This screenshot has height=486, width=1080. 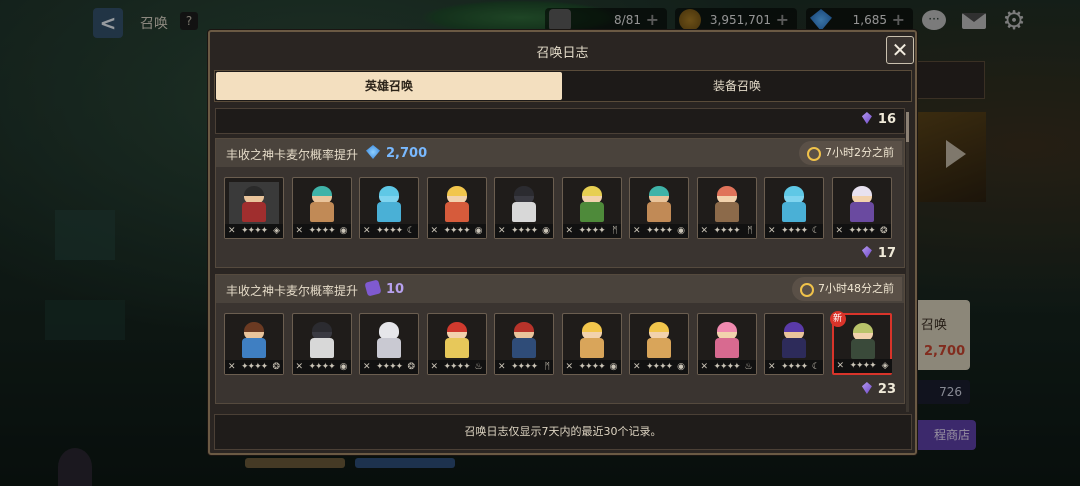 I want to click on hero-stats-bar: ✕ ✦✦✦✦ ♨, so click(x=726, y=367).